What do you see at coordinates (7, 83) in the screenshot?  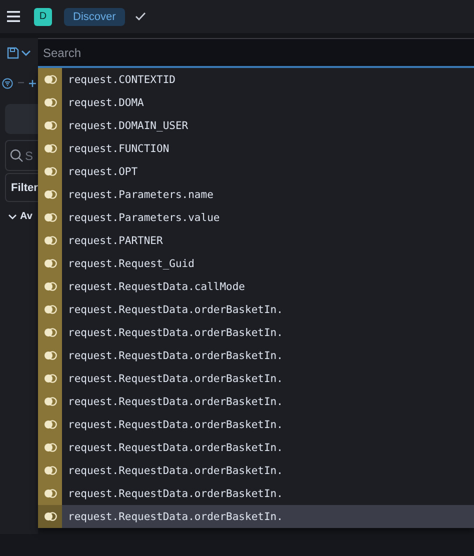 I see `filter-icon` at bounding box center [7, 83].